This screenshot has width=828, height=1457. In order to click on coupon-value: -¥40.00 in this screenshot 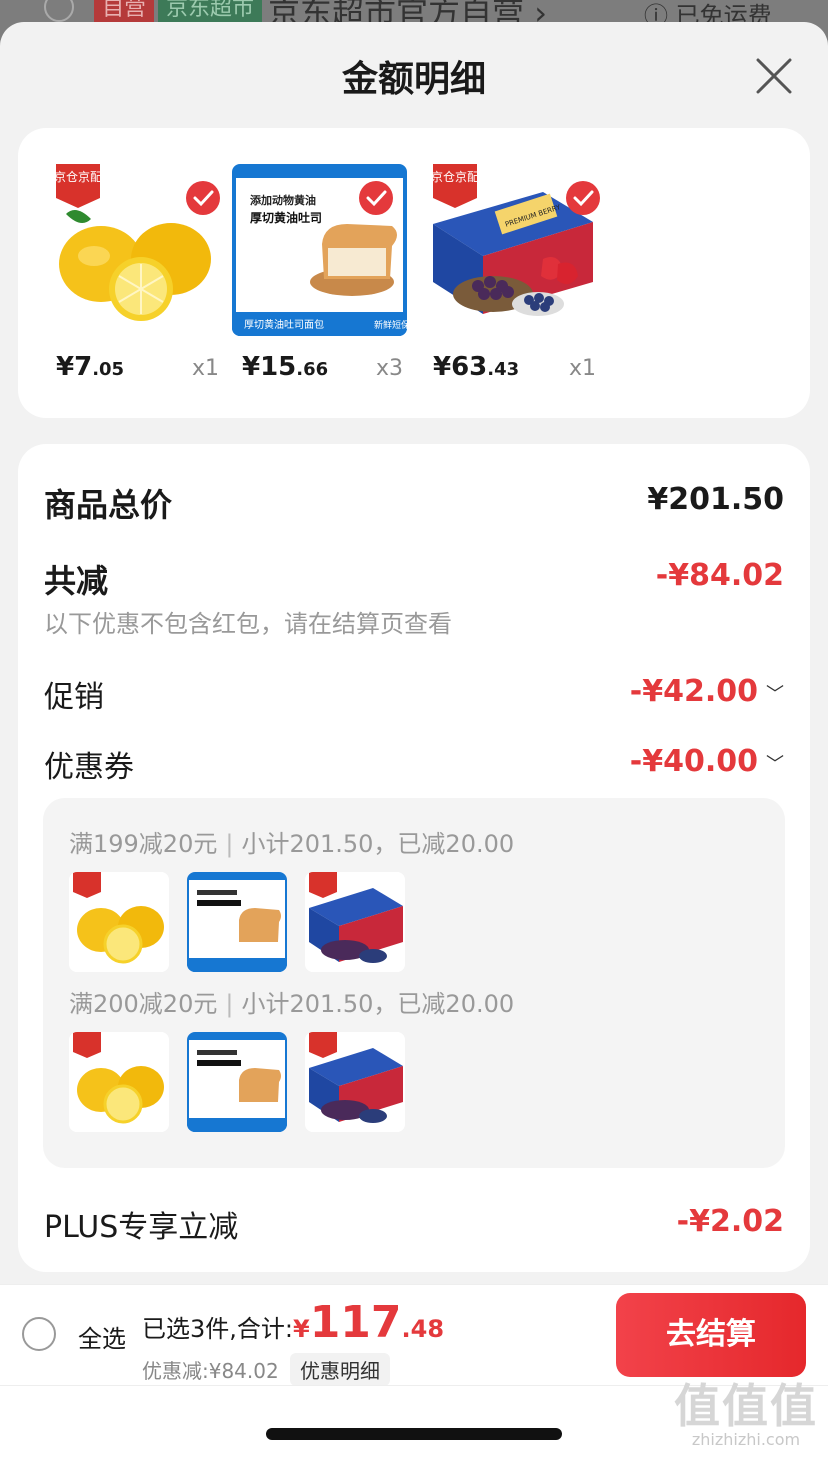, I will do `click(693, 761)`.